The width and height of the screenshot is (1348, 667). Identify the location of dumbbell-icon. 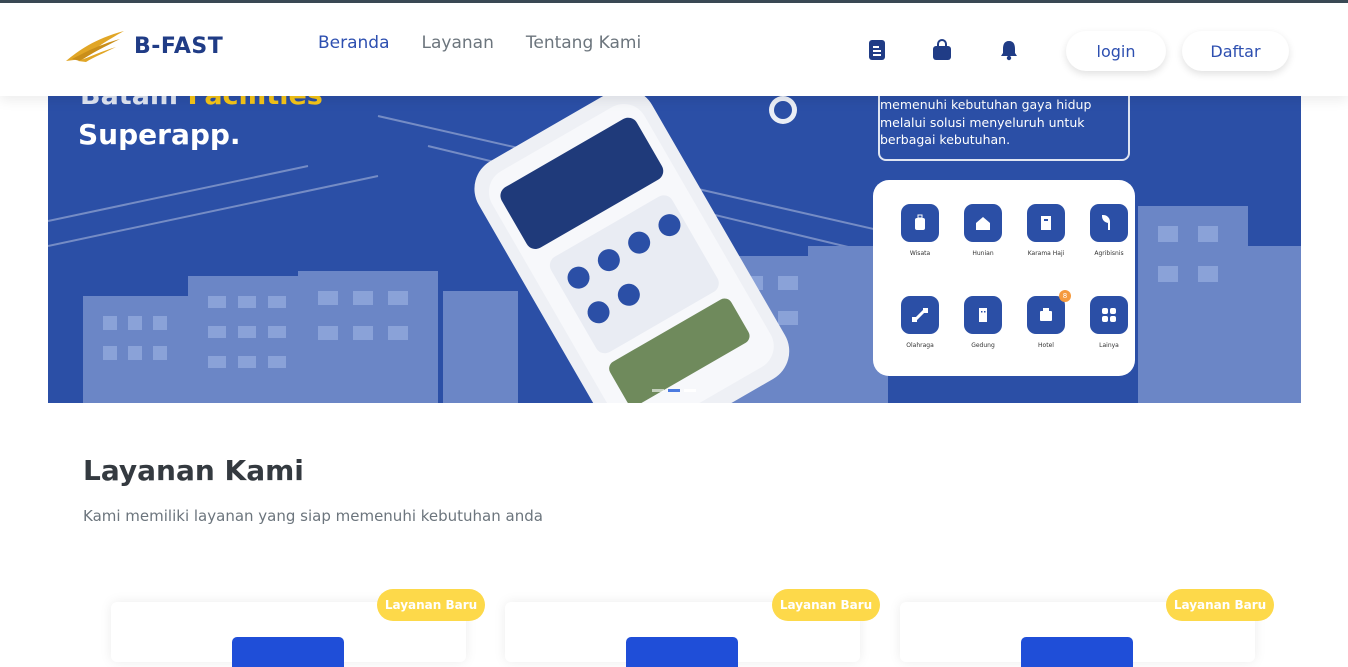
(920, 315).